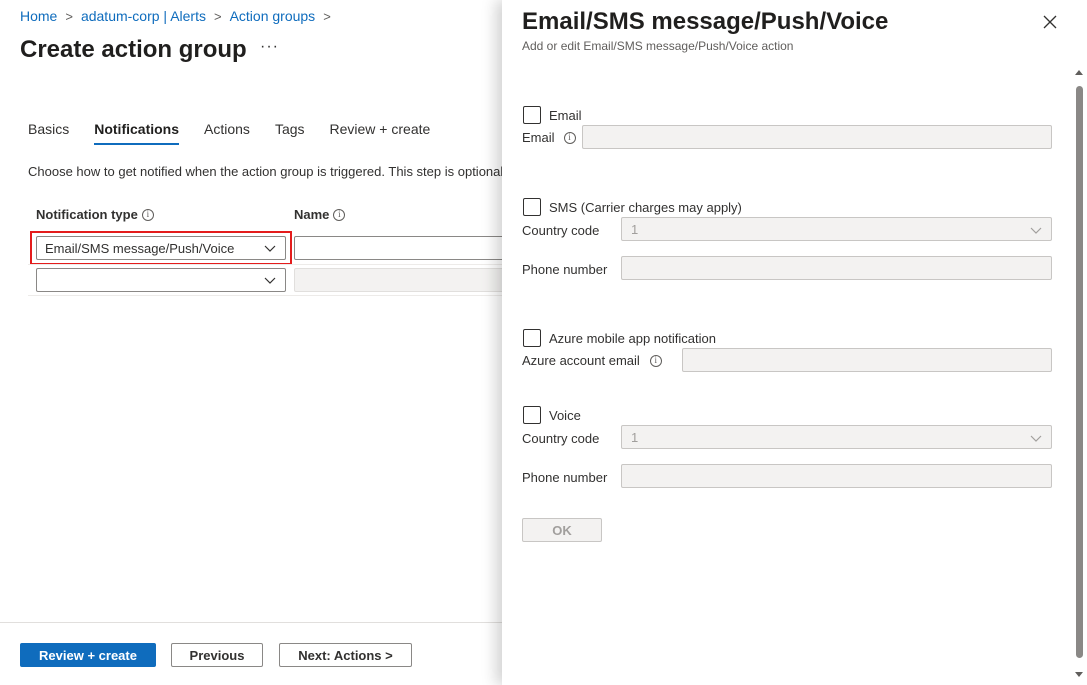  What do you see at coordinates (635, 437) in the screenshot?
I see `voice-country-code-value: 1` at bounding box center [635, 437].